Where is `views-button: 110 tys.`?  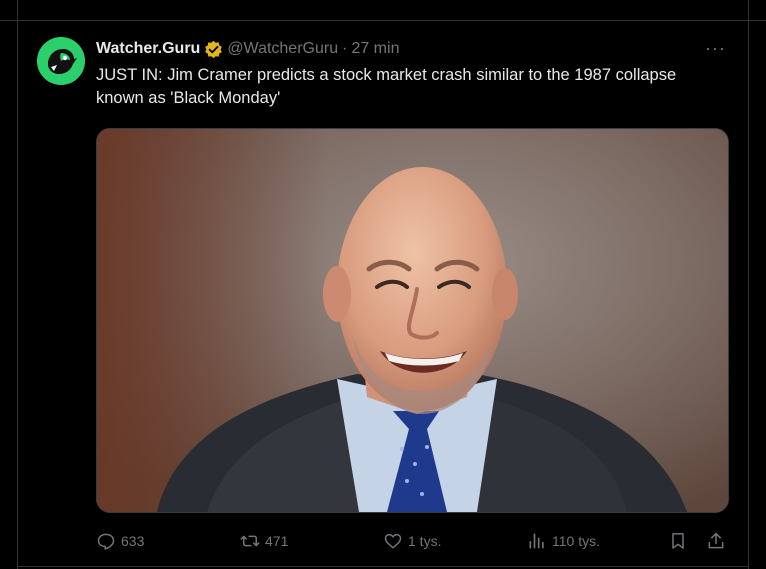
views-button: 110 tys. is located at coordinates (563, 541).